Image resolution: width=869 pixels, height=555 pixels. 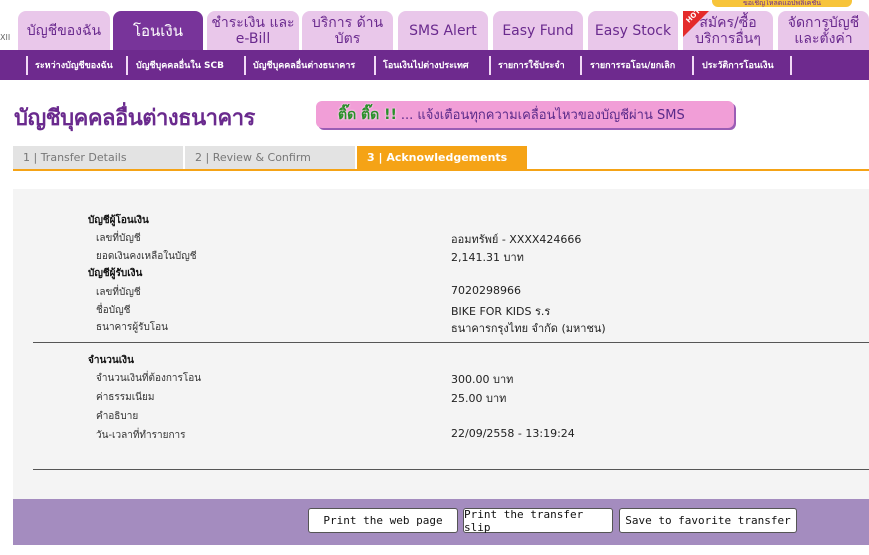 I want to click on promo-strip: ขอเชิญโหลดแอปพลิเคชัน, so click(x=782, y=3).